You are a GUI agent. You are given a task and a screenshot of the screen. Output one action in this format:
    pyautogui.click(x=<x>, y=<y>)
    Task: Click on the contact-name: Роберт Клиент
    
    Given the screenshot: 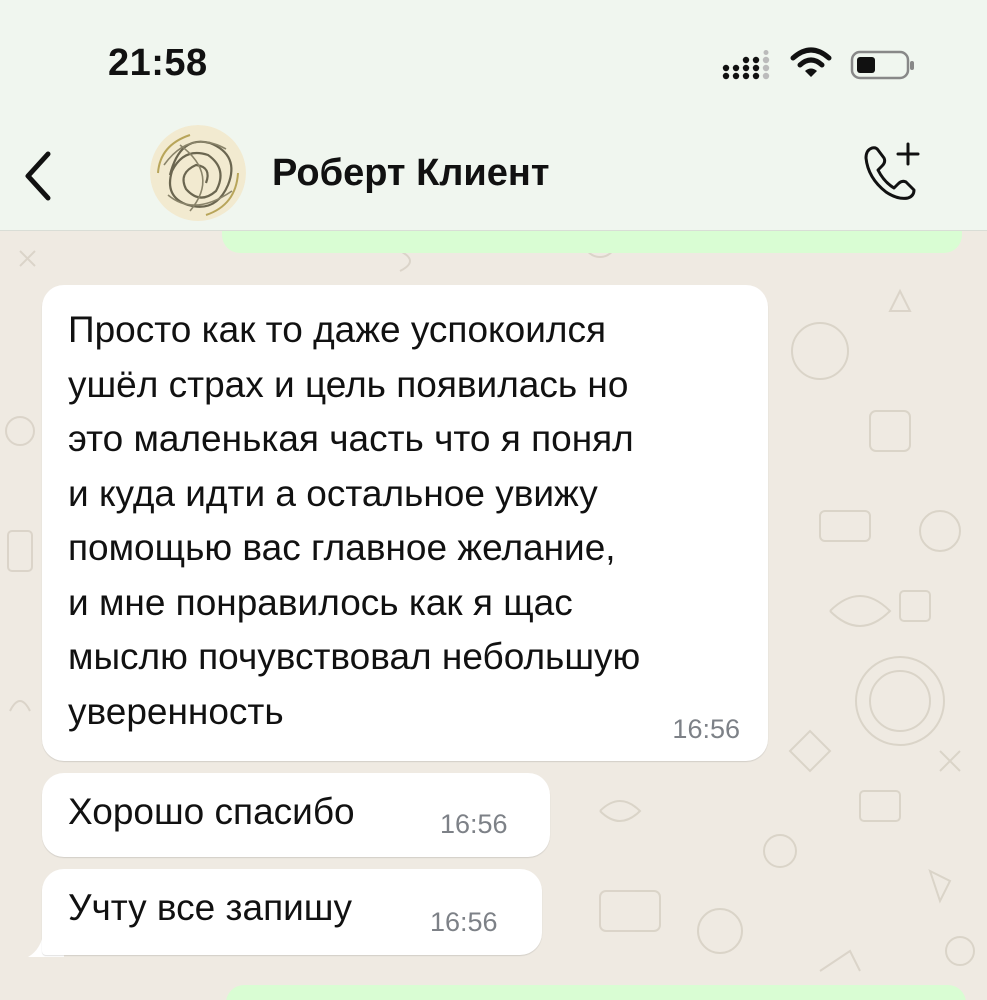 What is the action you would take?
    pyautogui.click(x=411, y=173)
    